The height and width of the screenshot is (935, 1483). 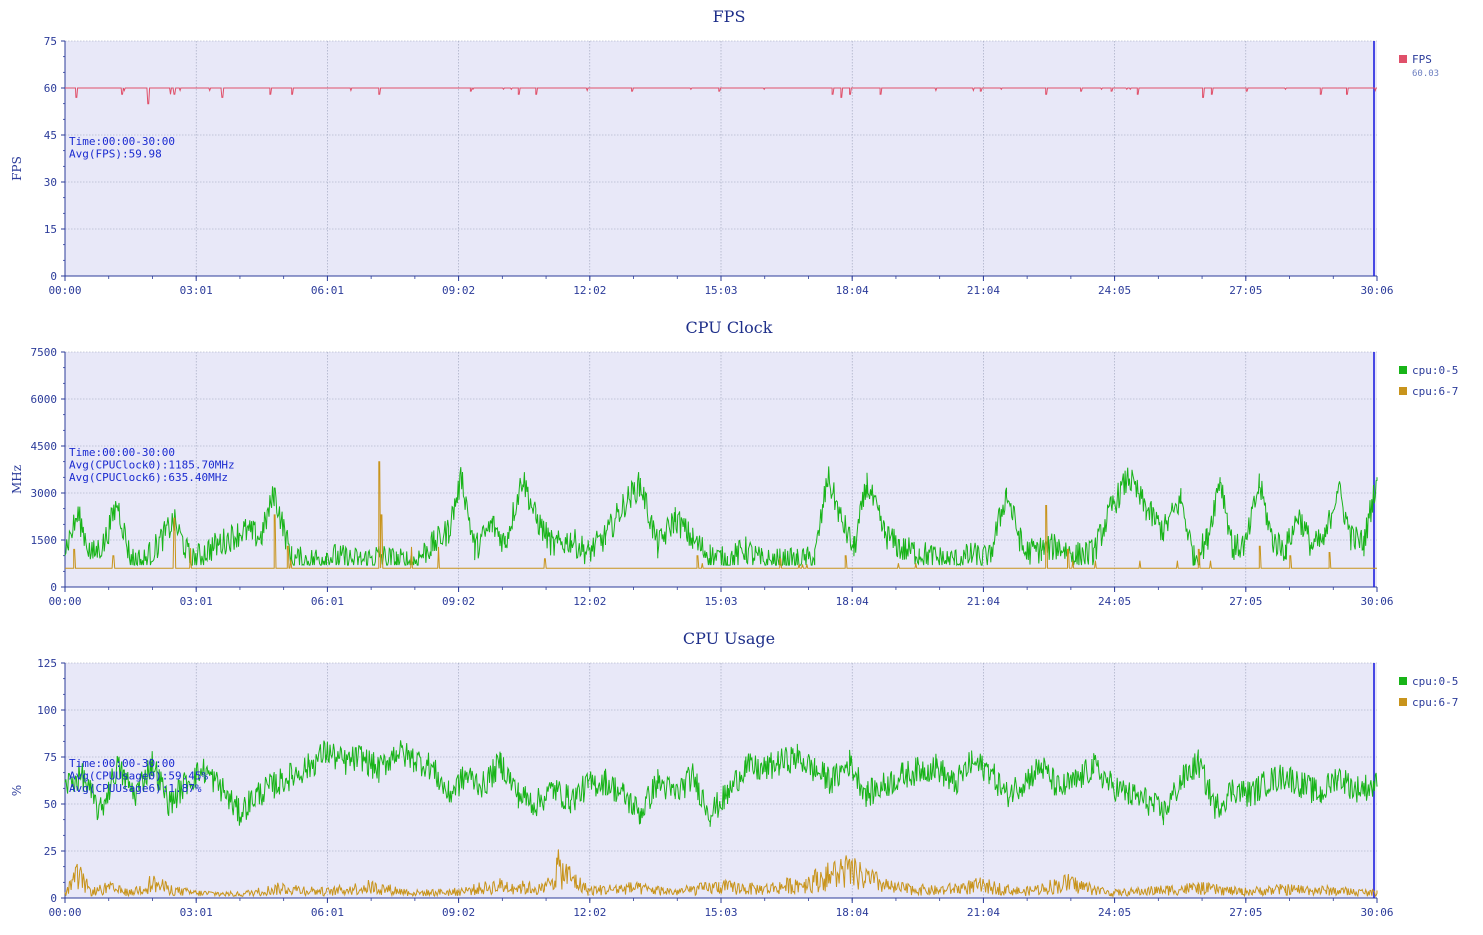 I want to click on y-tick-label: 3000, so click(x=44, y=493).